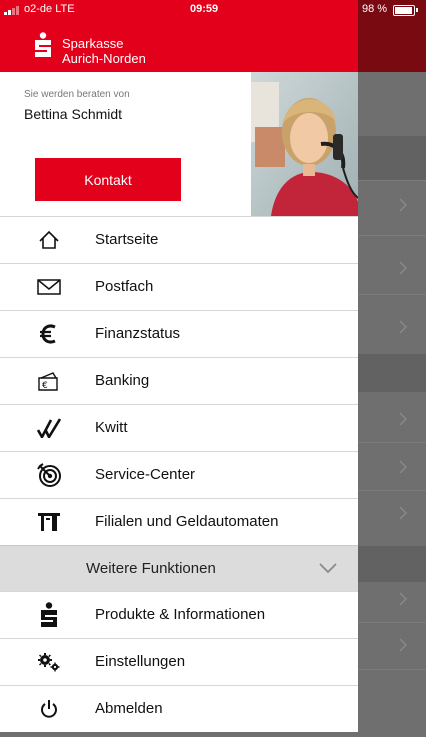  I want to click on battery-icon, so click(405, 10).